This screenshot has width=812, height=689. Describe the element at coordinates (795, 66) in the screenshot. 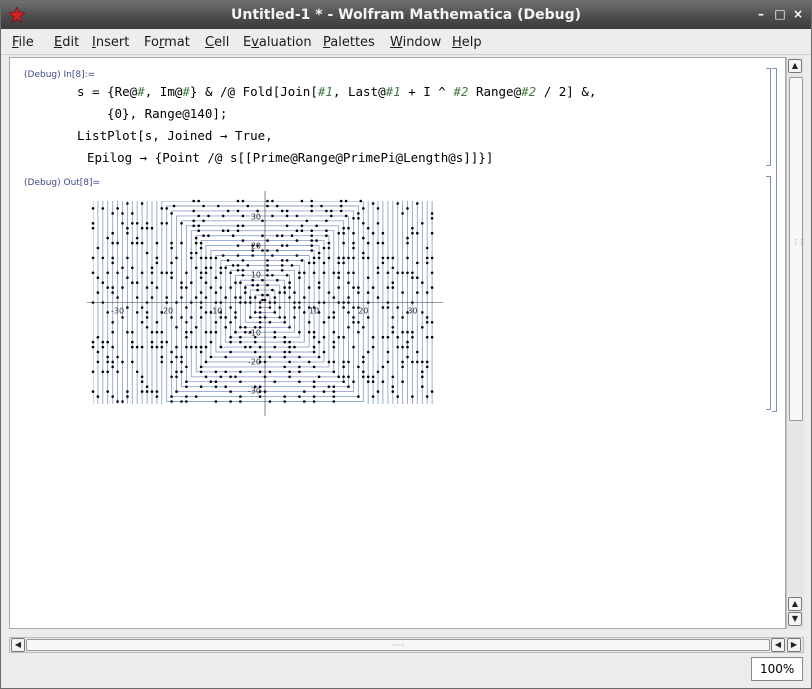

I see `scroll-up-button: ▲` at that location.